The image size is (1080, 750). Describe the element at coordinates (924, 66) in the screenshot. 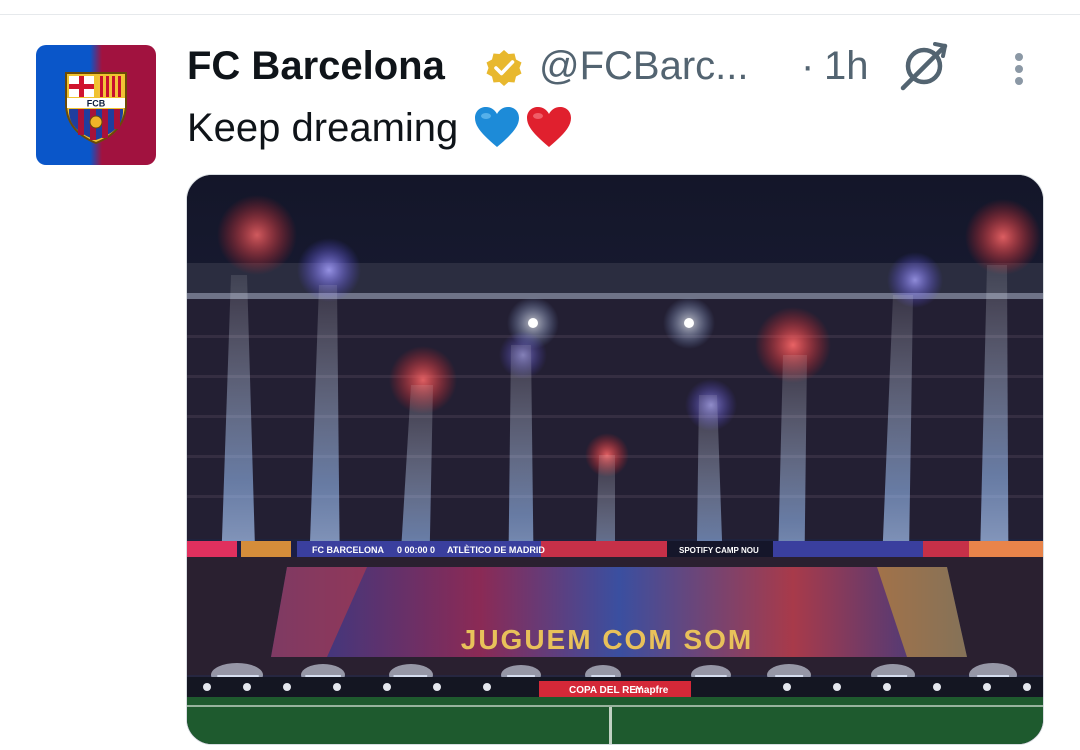

I see `grok-icon` at that location.